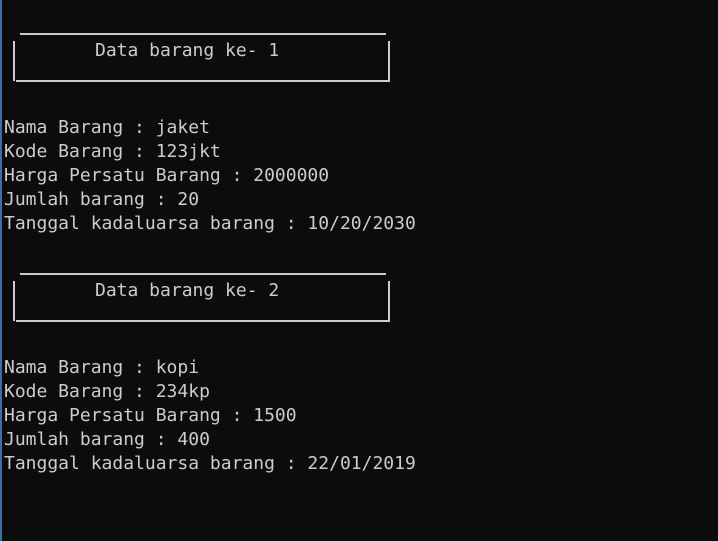 Image resolution: width=718 pixels, height=541 pixels. I want to click on item-quantity-line: Jumlah barang : 20, so click(102, 199).